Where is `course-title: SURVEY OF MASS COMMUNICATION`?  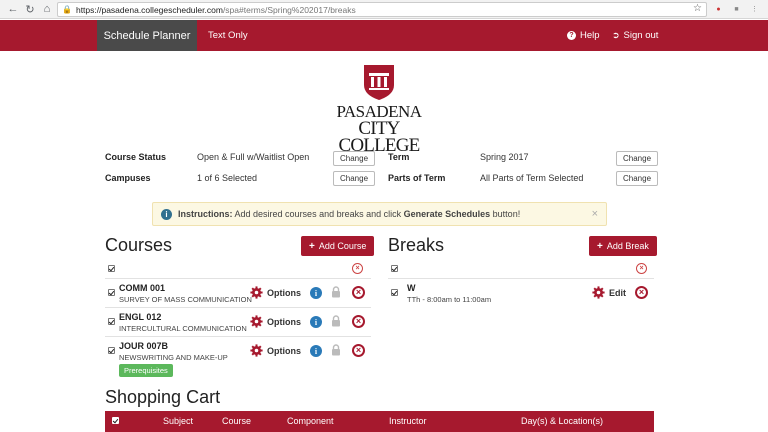
course-title: SURVEY OF MASS COMMUNICATION is located at coordinates (185, 299).